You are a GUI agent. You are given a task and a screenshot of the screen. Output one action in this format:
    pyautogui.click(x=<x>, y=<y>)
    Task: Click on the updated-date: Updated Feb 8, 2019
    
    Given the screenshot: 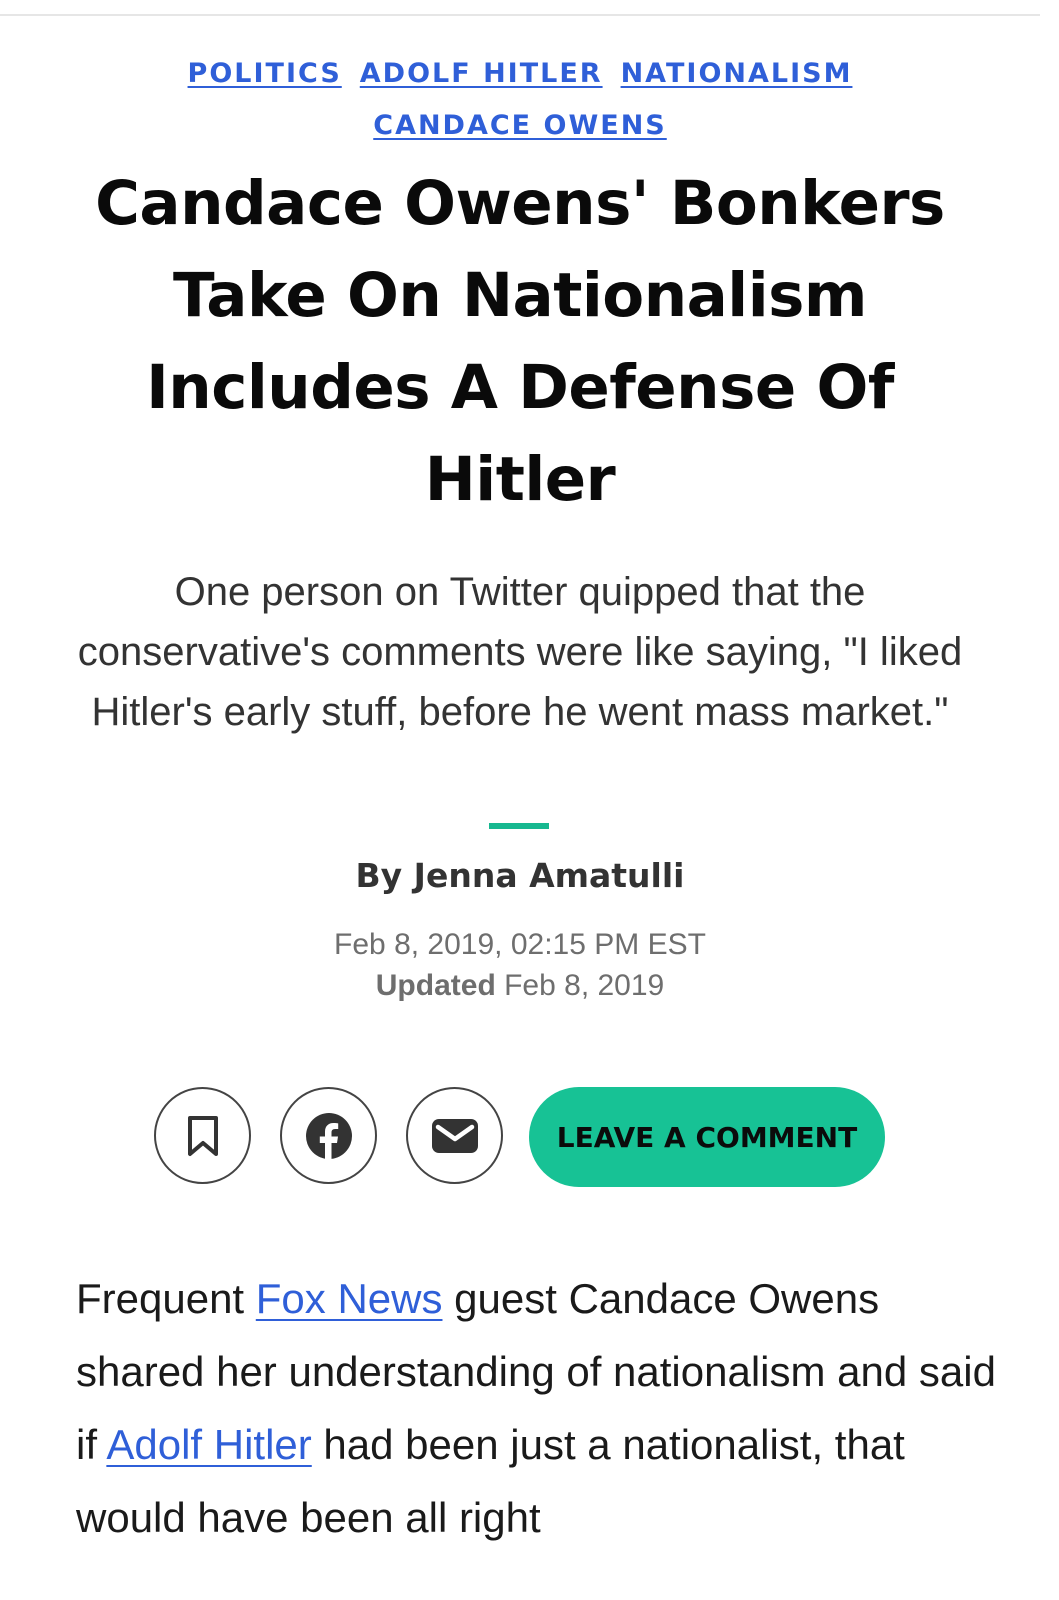 What is the action you would take?
    pyautogui.click(x=520, y=985)
    